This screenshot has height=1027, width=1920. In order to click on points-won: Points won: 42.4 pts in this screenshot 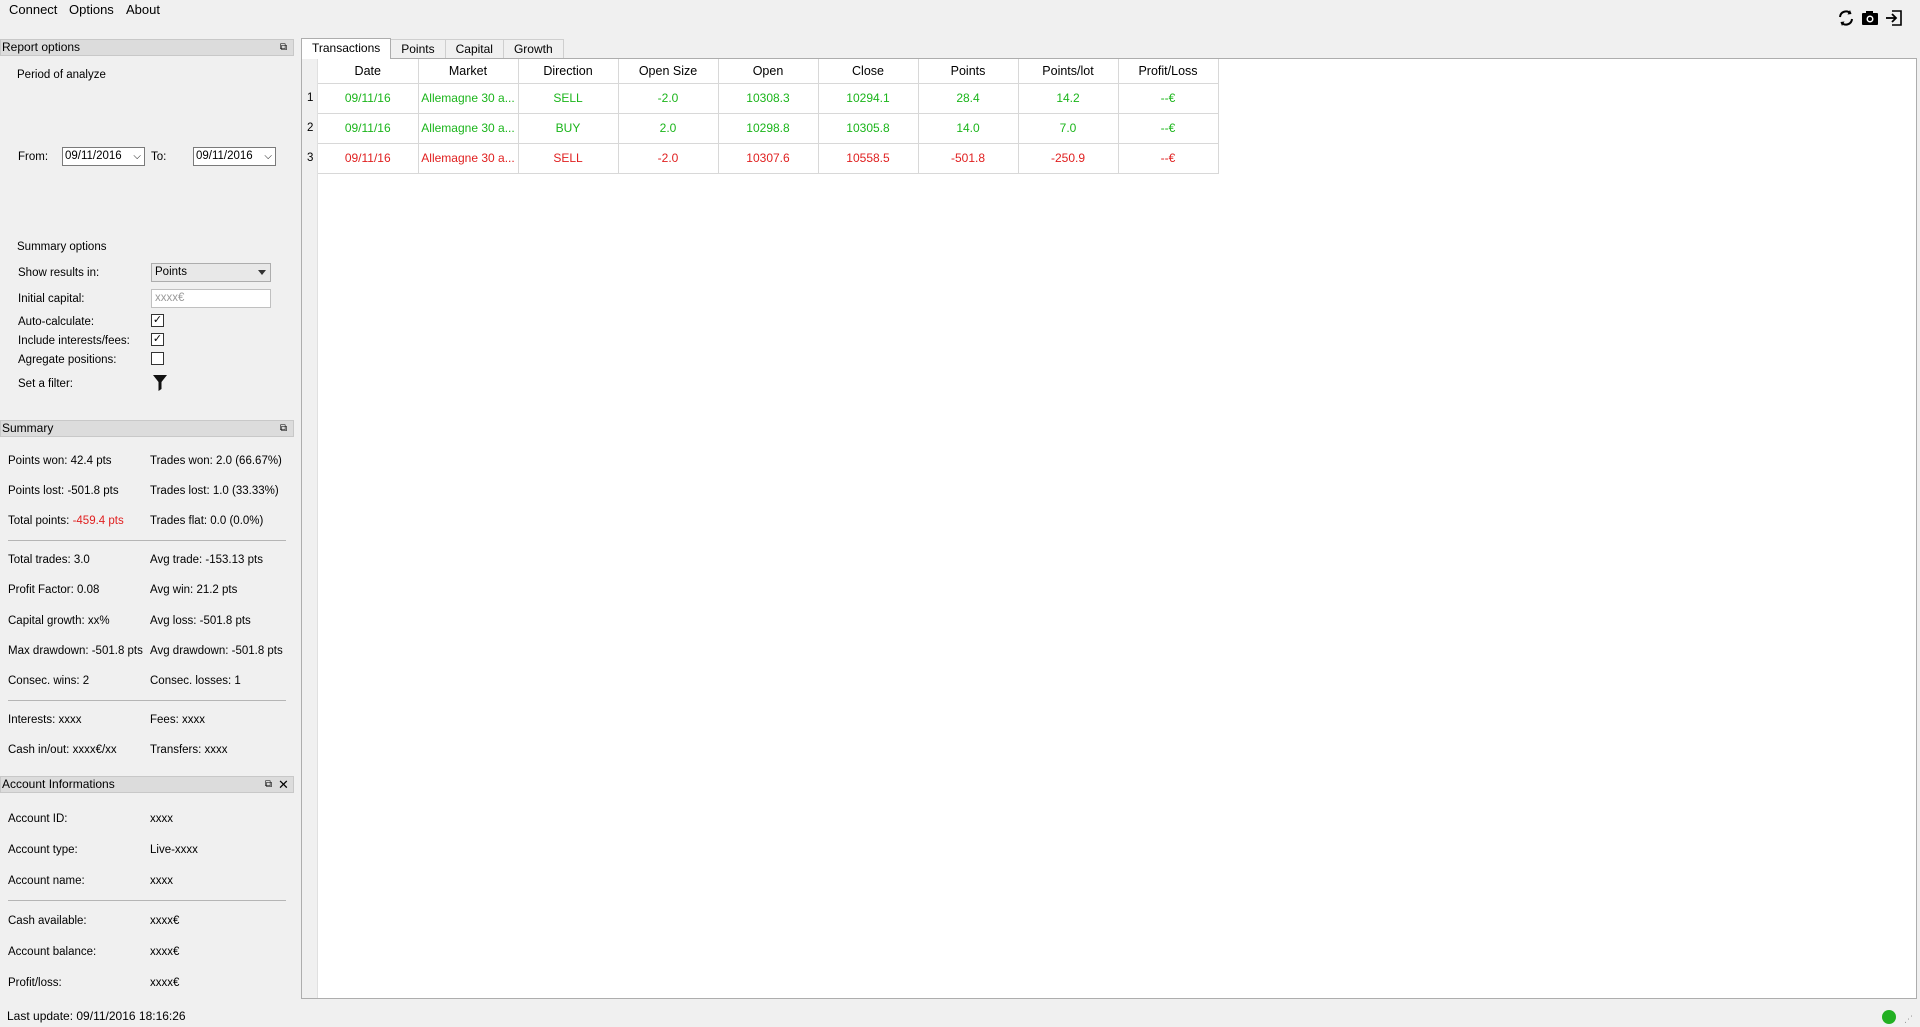, I will do `click(60, 461)`.